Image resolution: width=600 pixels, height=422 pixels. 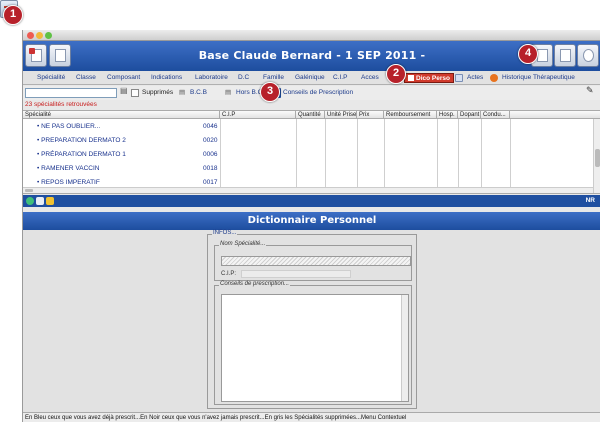 What do you see at coordinates (340, 78) in the screenshot?
I see `tab-cip: C.I.P` at bounding box center [340, 78].